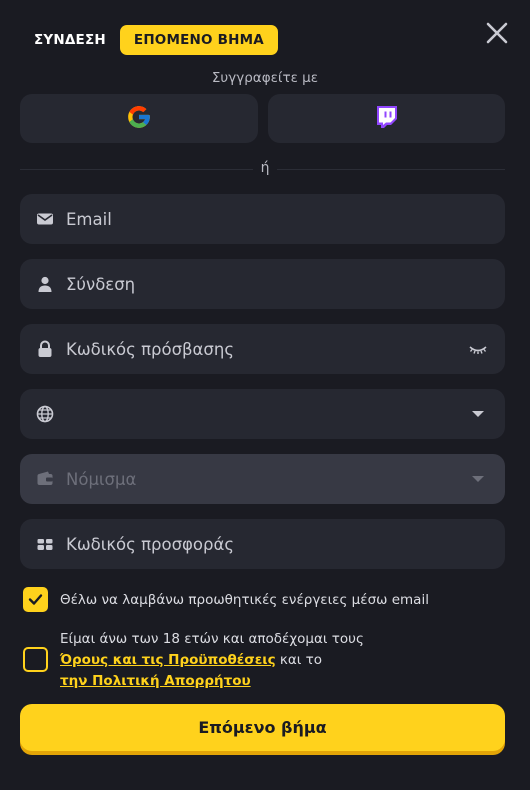 The image size is (530, 790). I want to click on eye-closed-icon, so click(478, 349).